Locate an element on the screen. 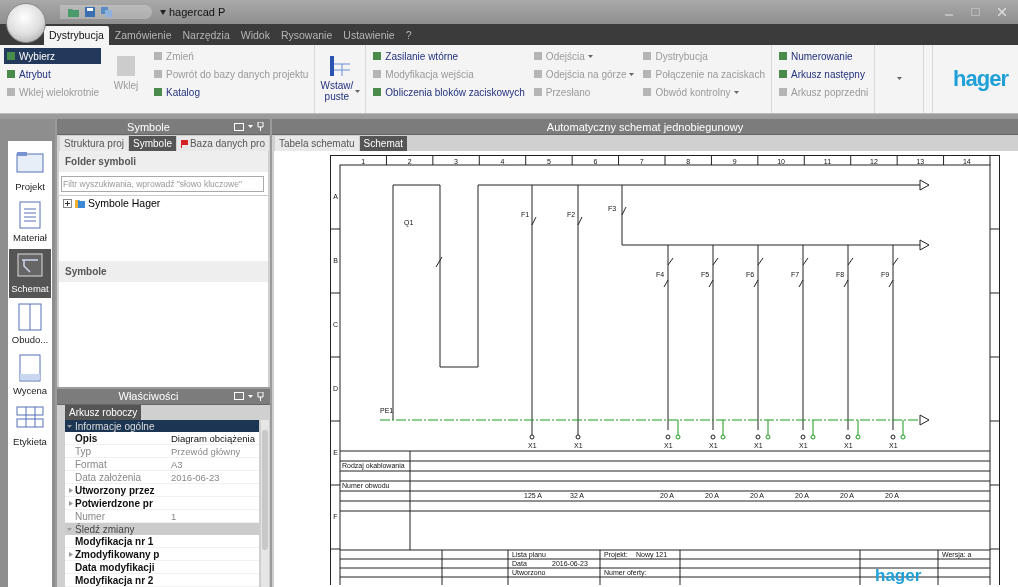 This screenshot has width=1018, height=587. property-name: Potwierdzone pr is located at coordinates (117, 503).